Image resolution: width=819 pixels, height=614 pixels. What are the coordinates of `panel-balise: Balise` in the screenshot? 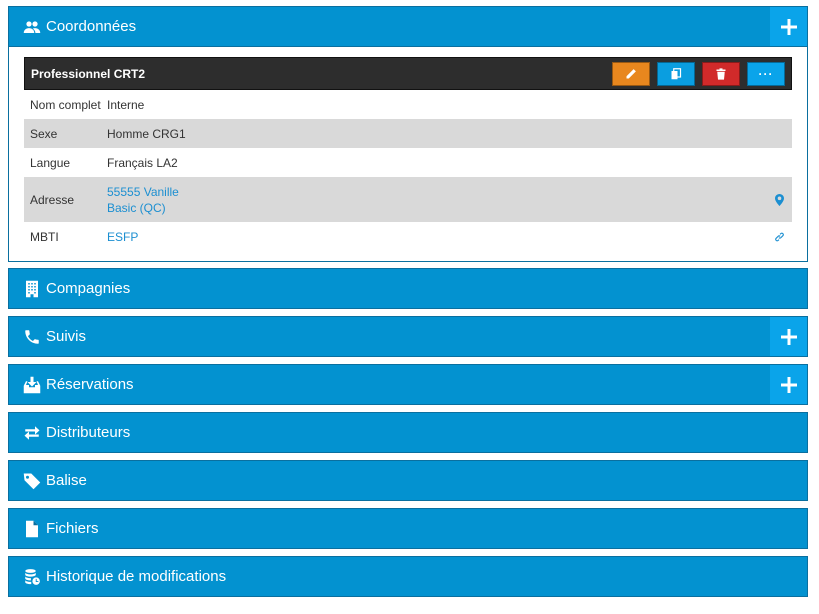 It's located at (408, 480).